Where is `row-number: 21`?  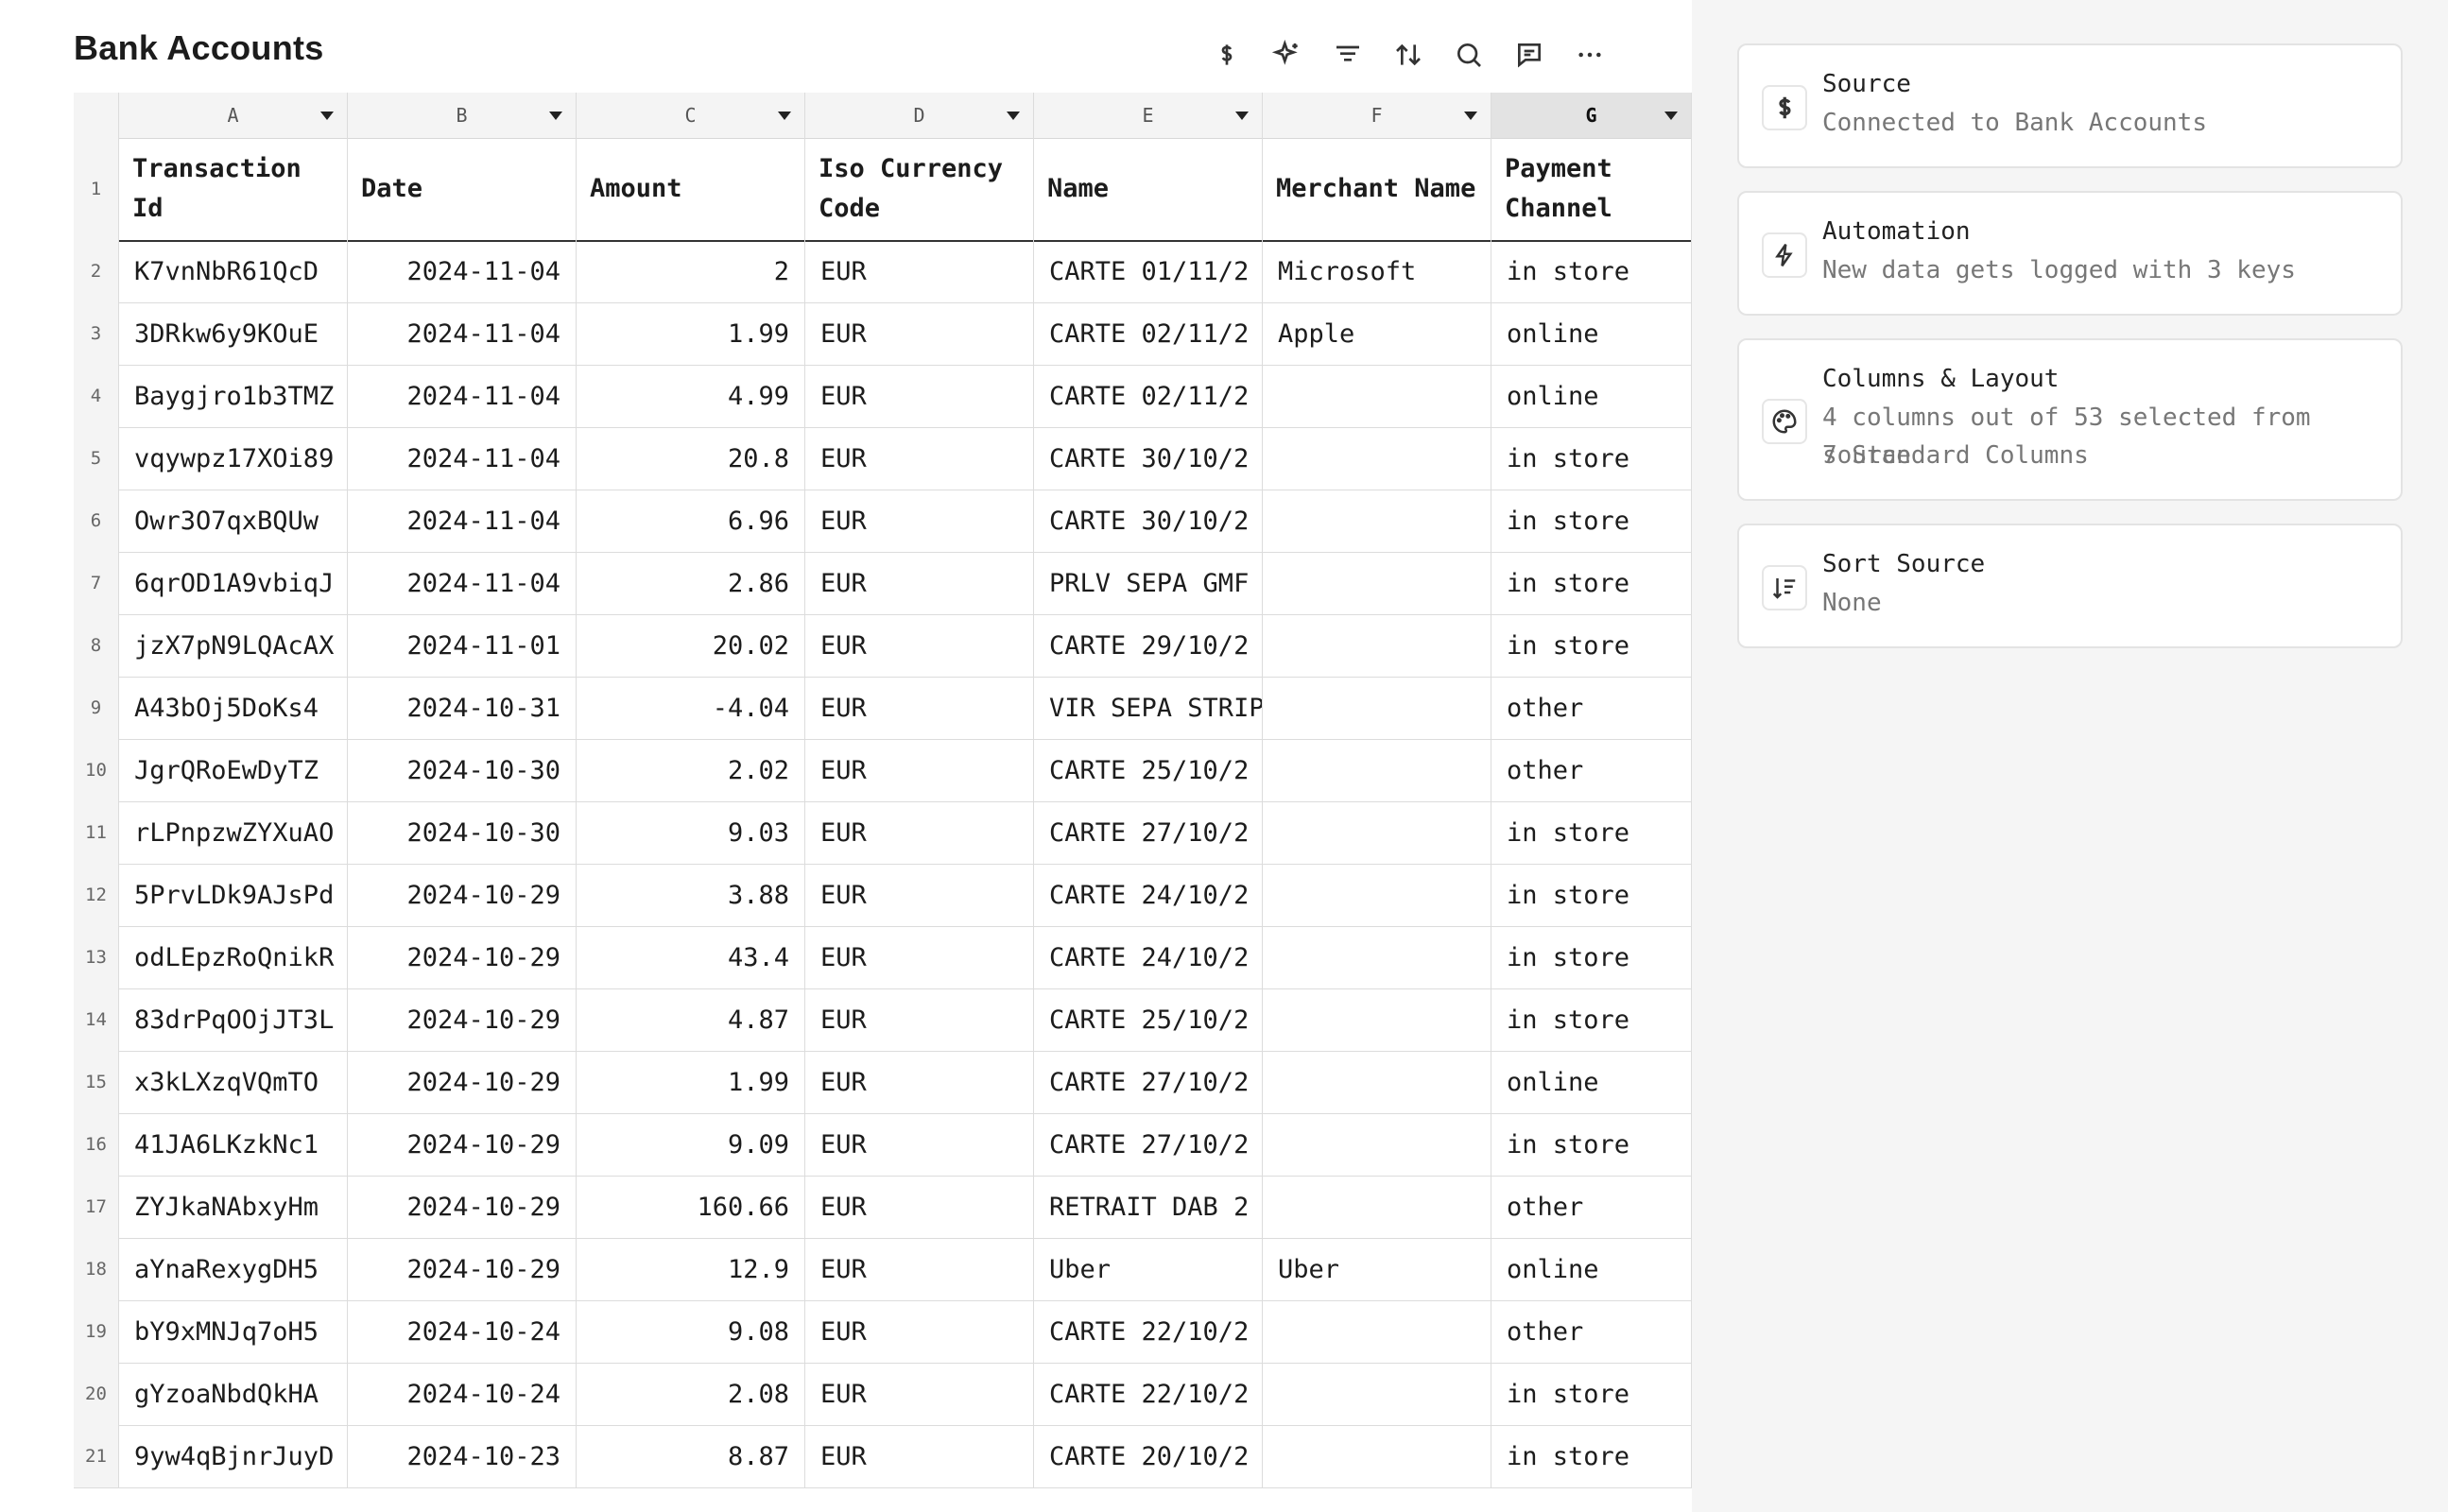
row-number: 21 is located at coordinates (96, 1456).